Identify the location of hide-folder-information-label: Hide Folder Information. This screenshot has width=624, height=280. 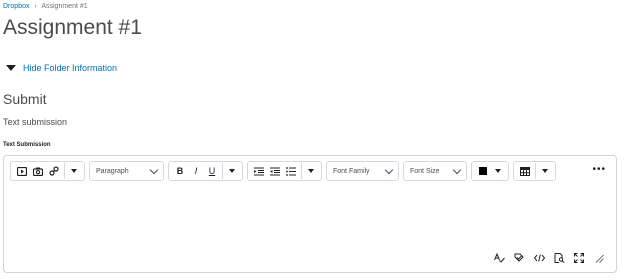
(70, 68).